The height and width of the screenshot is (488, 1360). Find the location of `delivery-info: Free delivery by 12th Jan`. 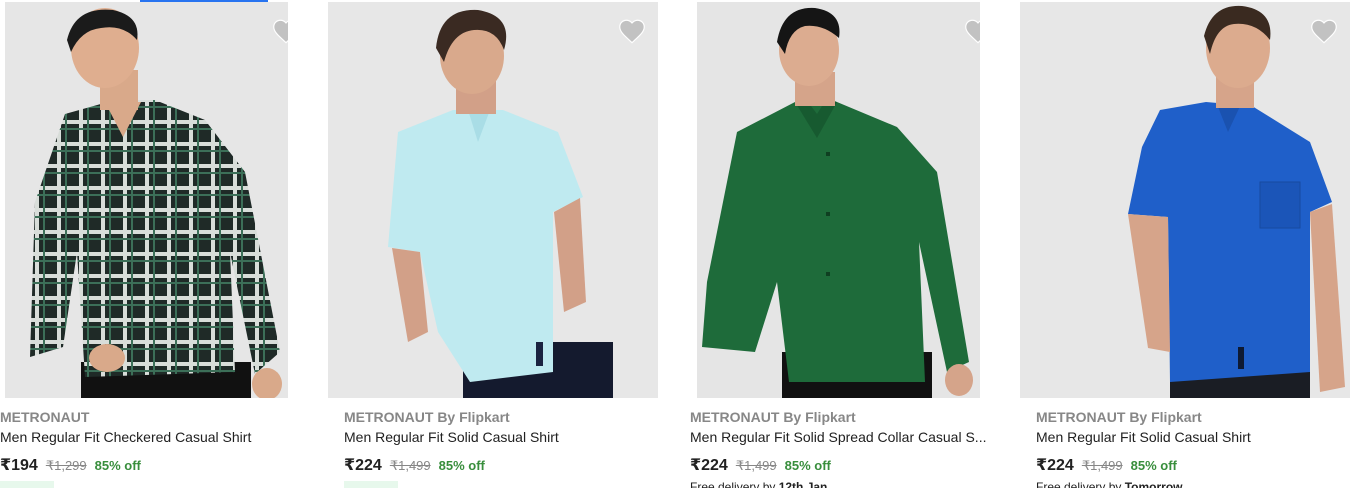

delivery-info: Free delivery by 12th Jan is located at coordinates (758, 484).